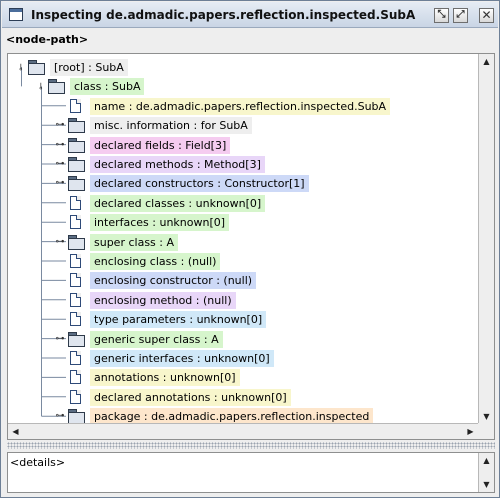 The height and width of the screenshot is (498, 500). Describe the element at coordinates (47, 39) in the screenshot. I see `node-path-label: <node-path>` at that location.